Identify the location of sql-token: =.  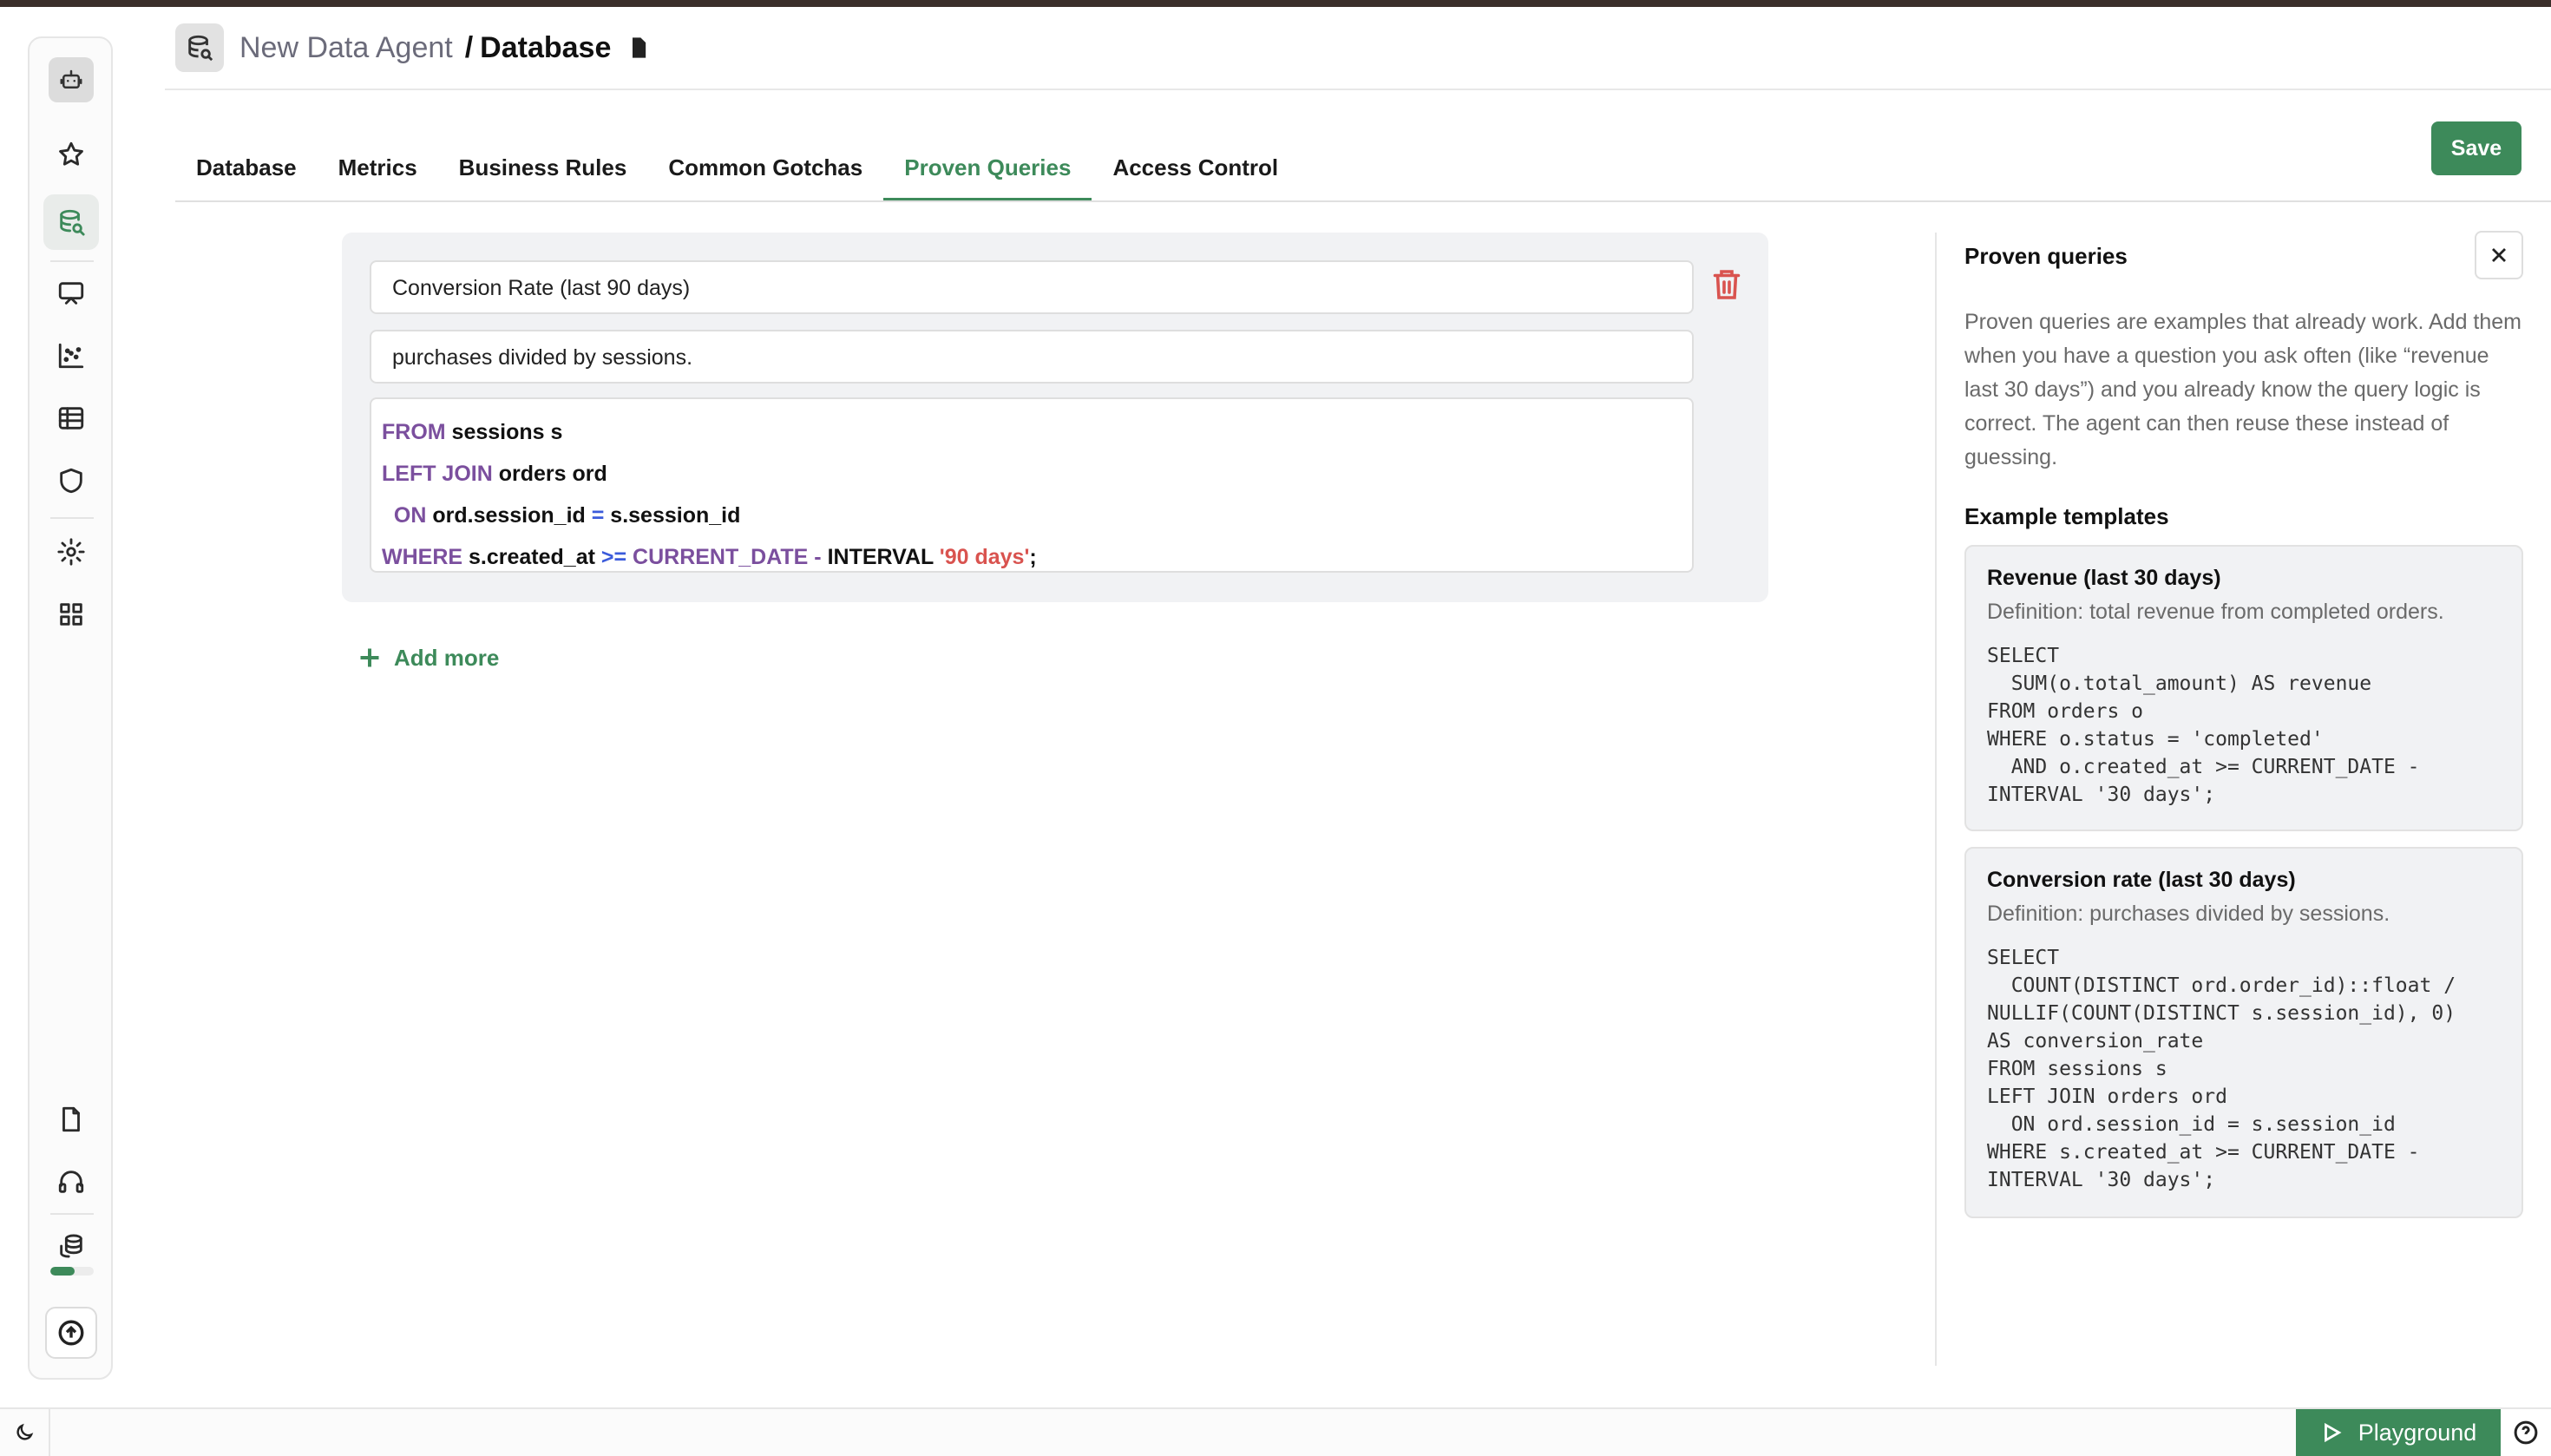
(598, 515).